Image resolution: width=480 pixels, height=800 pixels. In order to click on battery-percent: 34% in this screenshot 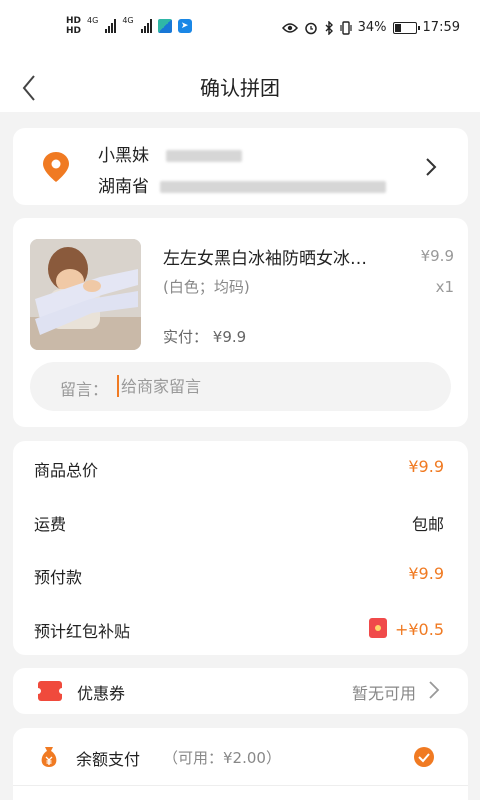, I will do `click(372, 27)`.